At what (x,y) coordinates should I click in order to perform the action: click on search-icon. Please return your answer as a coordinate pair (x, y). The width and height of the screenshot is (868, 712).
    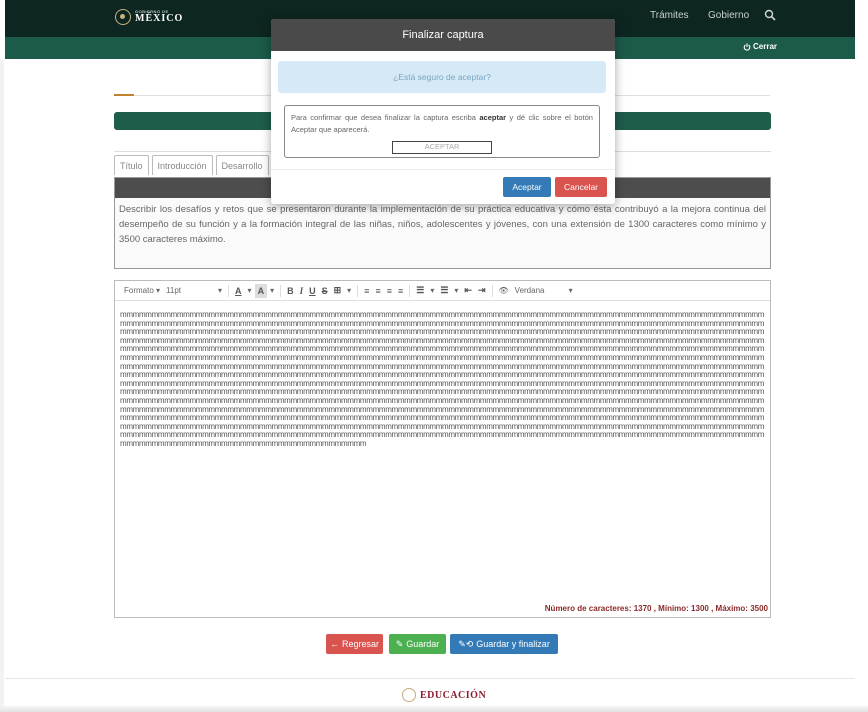
    Looking at the image, I should click on (770, 15).